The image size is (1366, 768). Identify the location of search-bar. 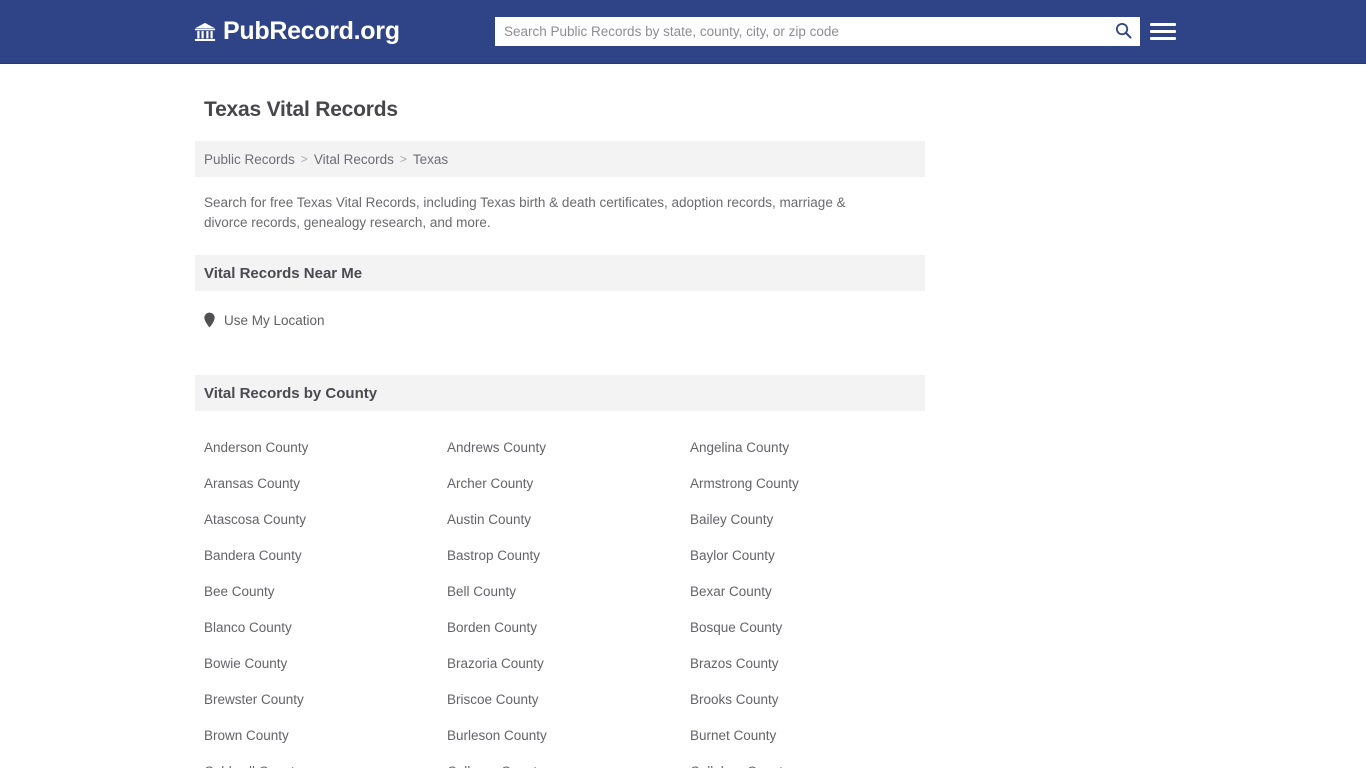
(817, 31).